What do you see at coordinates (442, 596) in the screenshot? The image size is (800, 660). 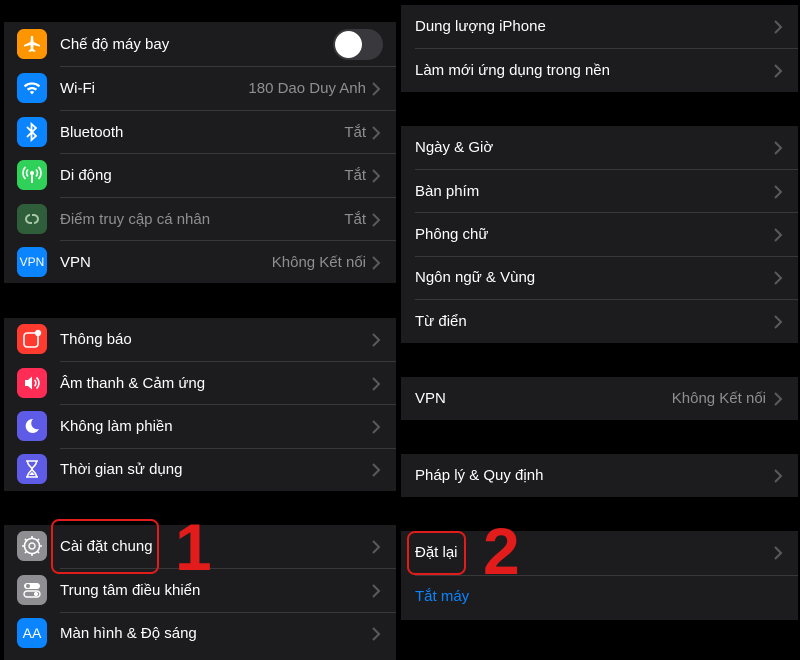 I see `shutdown-label: Tắt máy` at bounding box center [442, 596].